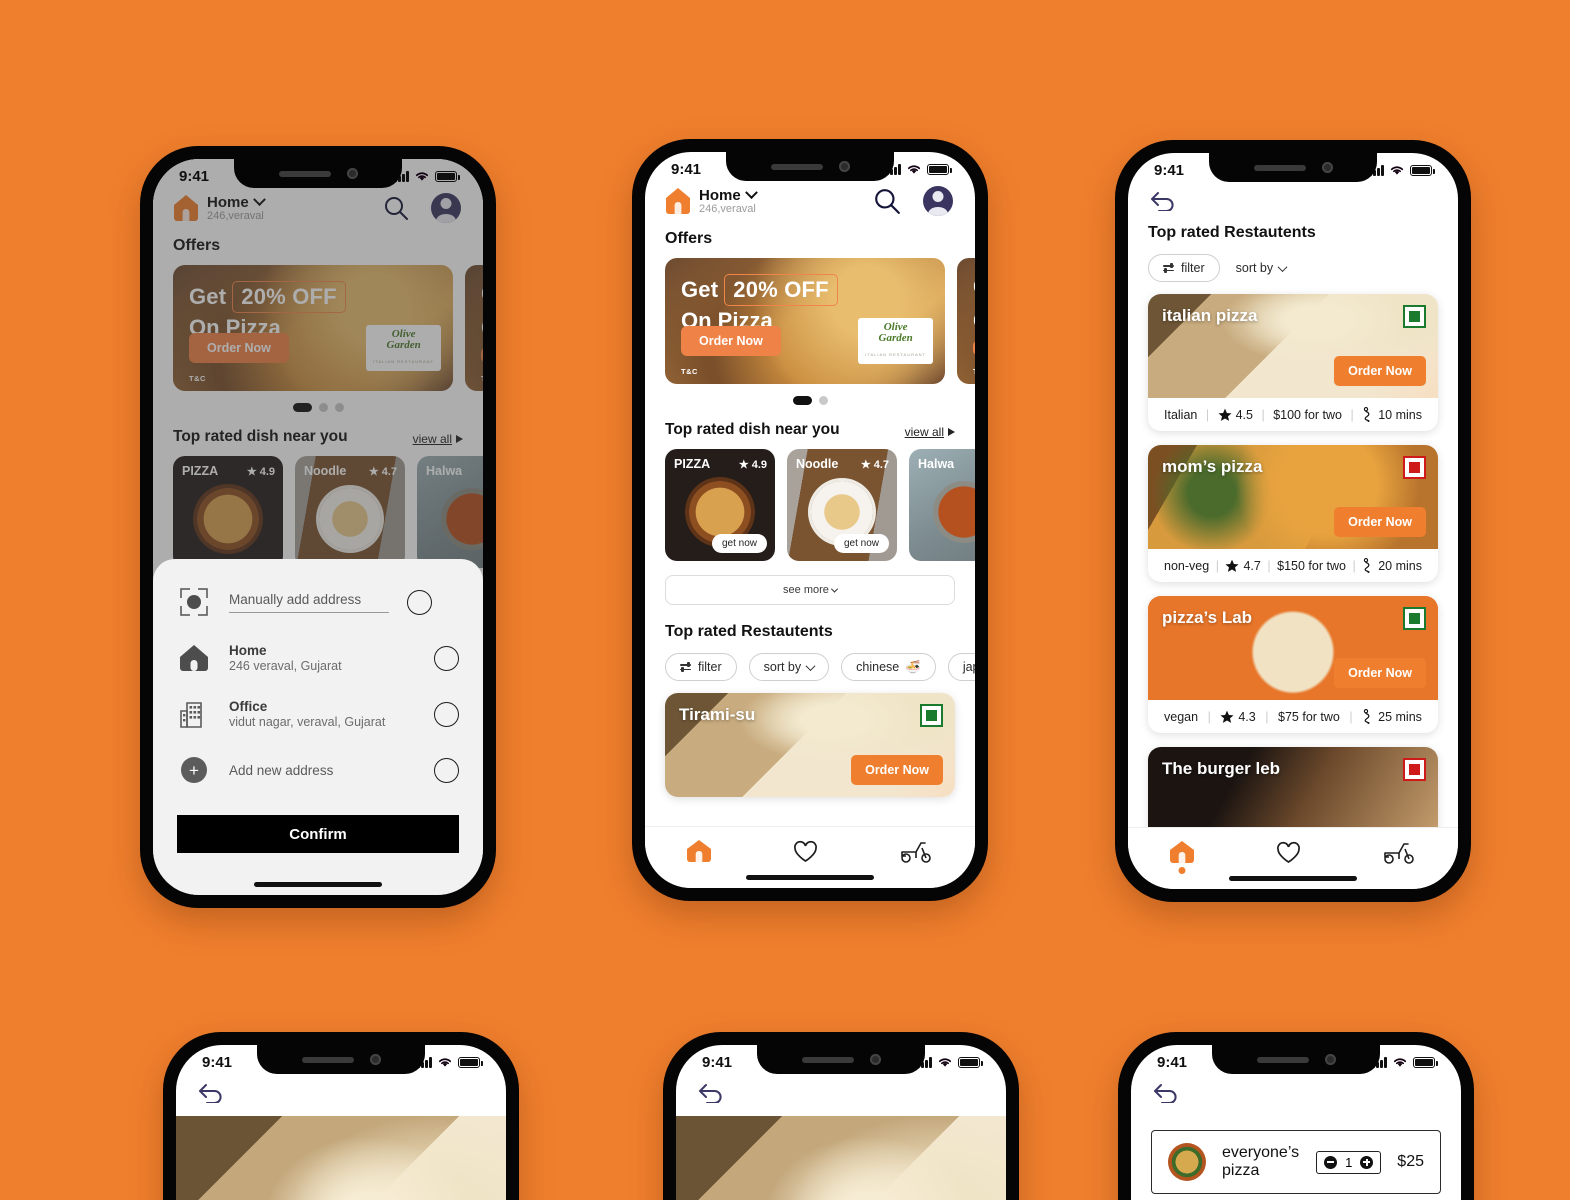 This screenshot has height=1200, width=1570. Describe the element at coordinates (352, 173) in the screenshot. I see `front-camera` at that location.